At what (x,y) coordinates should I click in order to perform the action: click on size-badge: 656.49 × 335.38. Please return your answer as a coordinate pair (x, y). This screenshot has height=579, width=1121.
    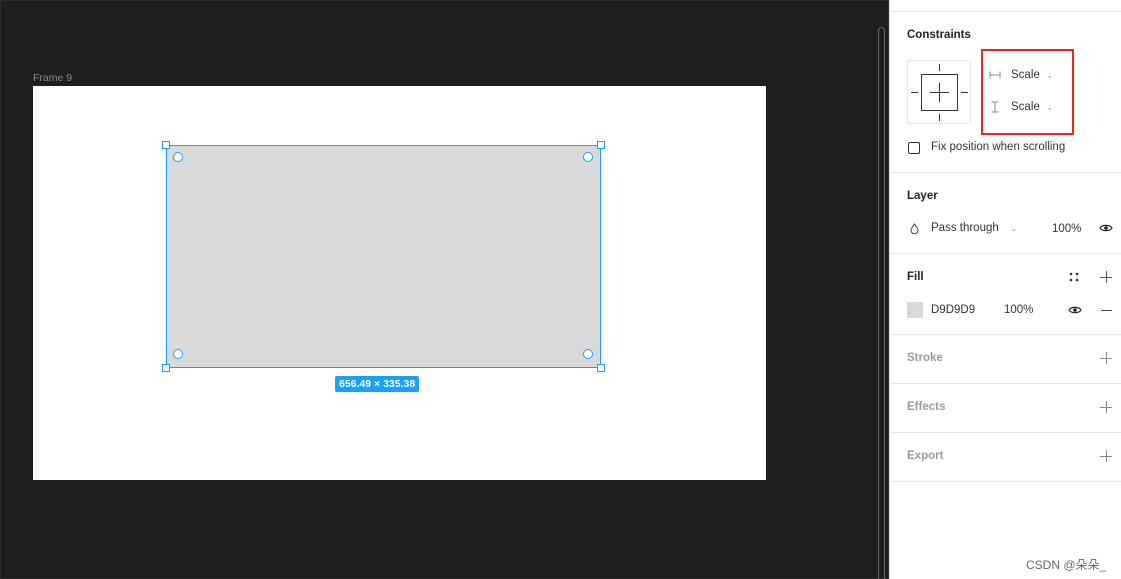
    Looking at the image, I should click on (377, 384).